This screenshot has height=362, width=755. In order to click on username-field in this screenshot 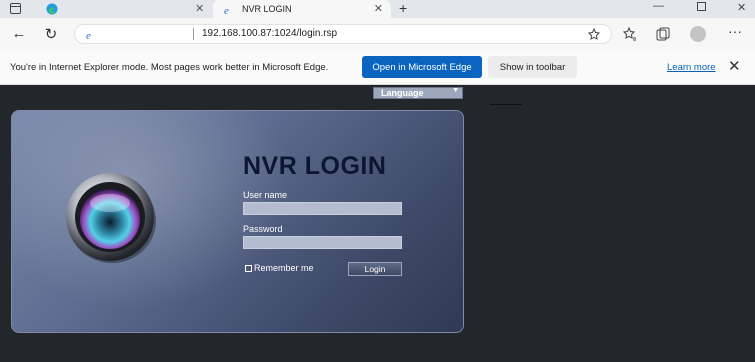, I will do `click(322, 208)`.